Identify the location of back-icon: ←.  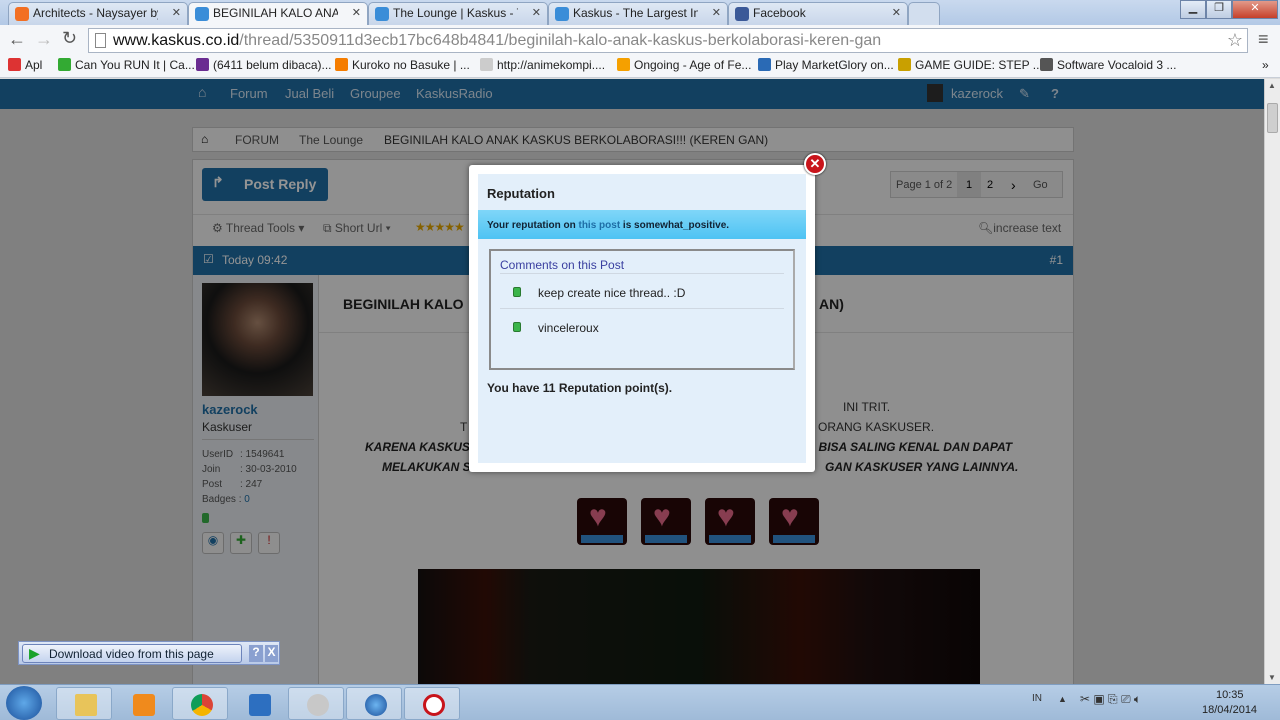
(17, 39).